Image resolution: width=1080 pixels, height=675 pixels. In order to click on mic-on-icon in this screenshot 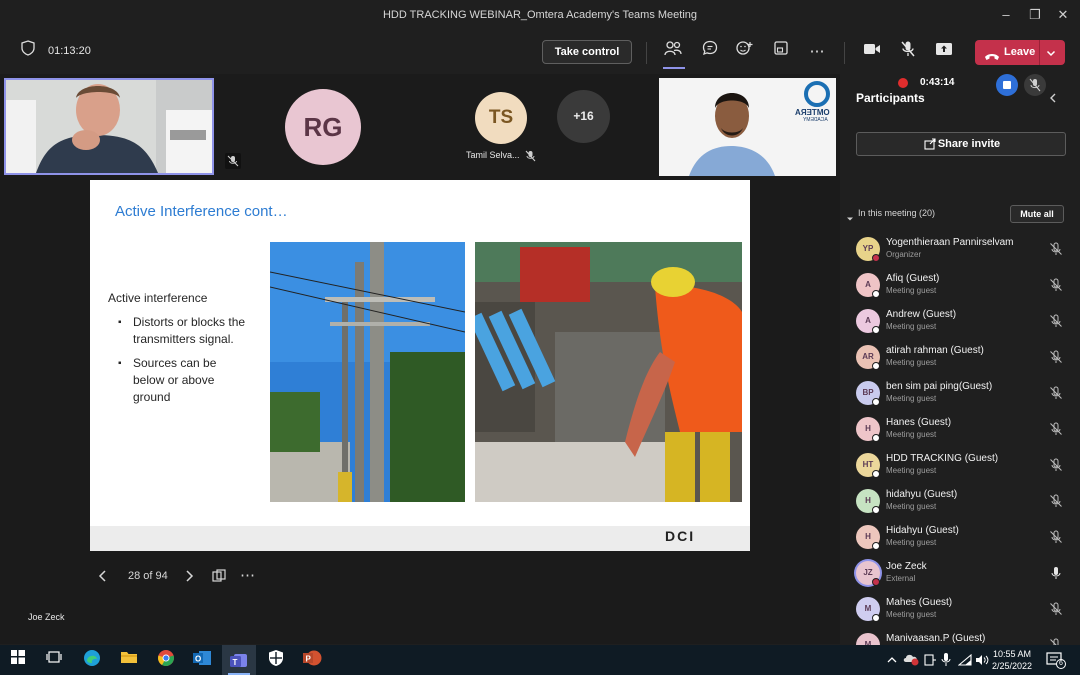, I will do `click(1056, 573)`.